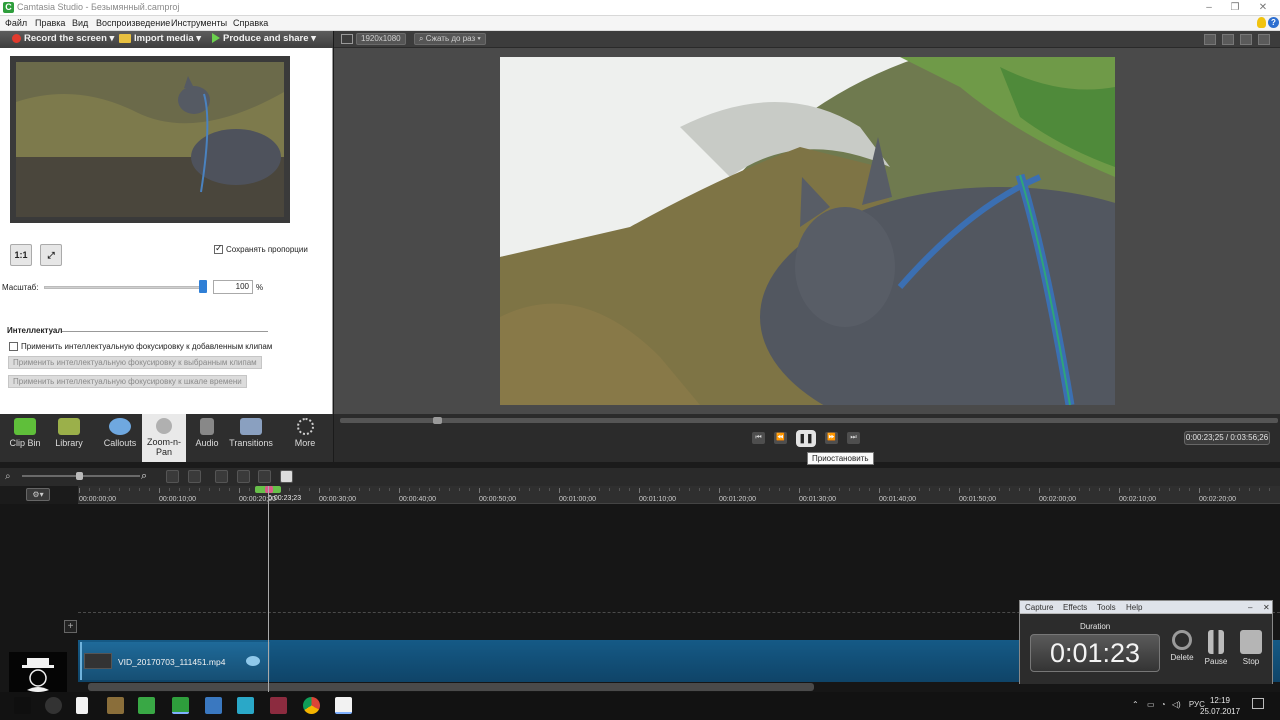 This screenshot has height=720, width=1280. I want to click on playhead-line, so click(268, 589).